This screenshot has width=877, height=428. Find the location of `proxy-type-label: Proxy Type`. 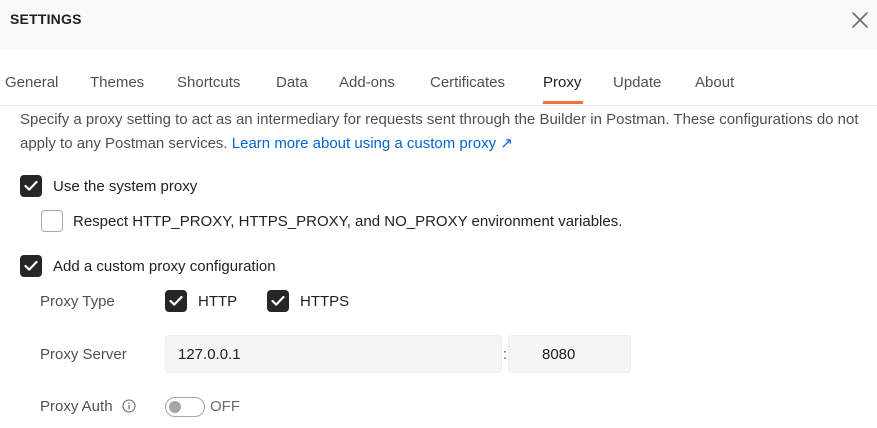

proxy-type-label: Proxy Type is located at coordinates (77, 301).